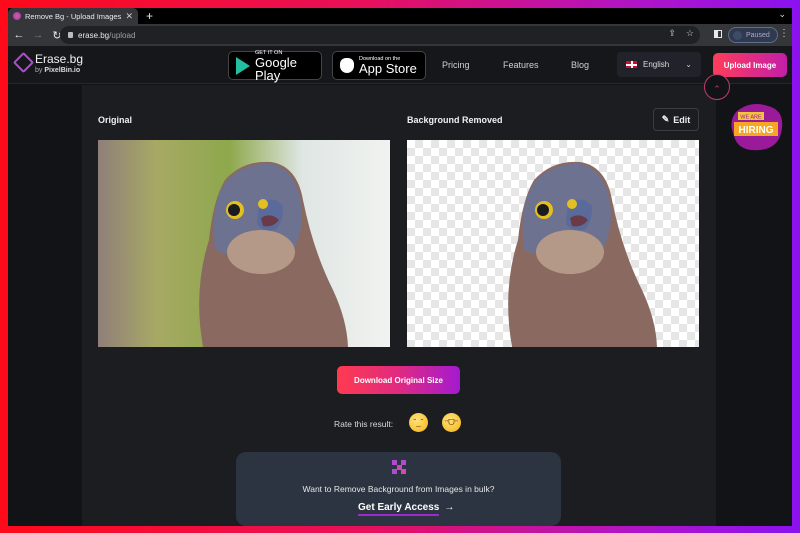 The width and height of the screenshot is (800, 533). Describe the element at coordinates (580, 65) in the screenshot. I see `nav-blog: Blog` at that location.